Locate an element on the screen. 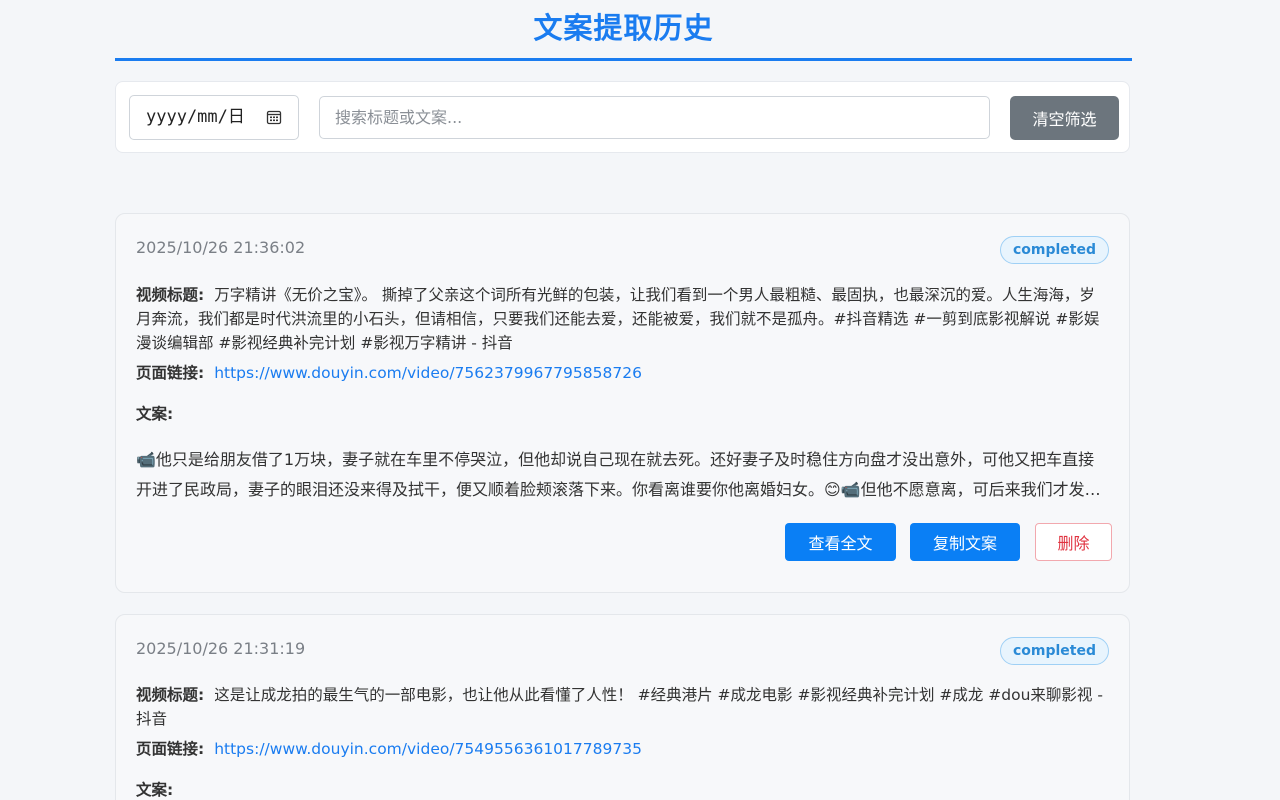 This screenshot has width=1280, height=800. search-input is located at coordinates (654, 117).